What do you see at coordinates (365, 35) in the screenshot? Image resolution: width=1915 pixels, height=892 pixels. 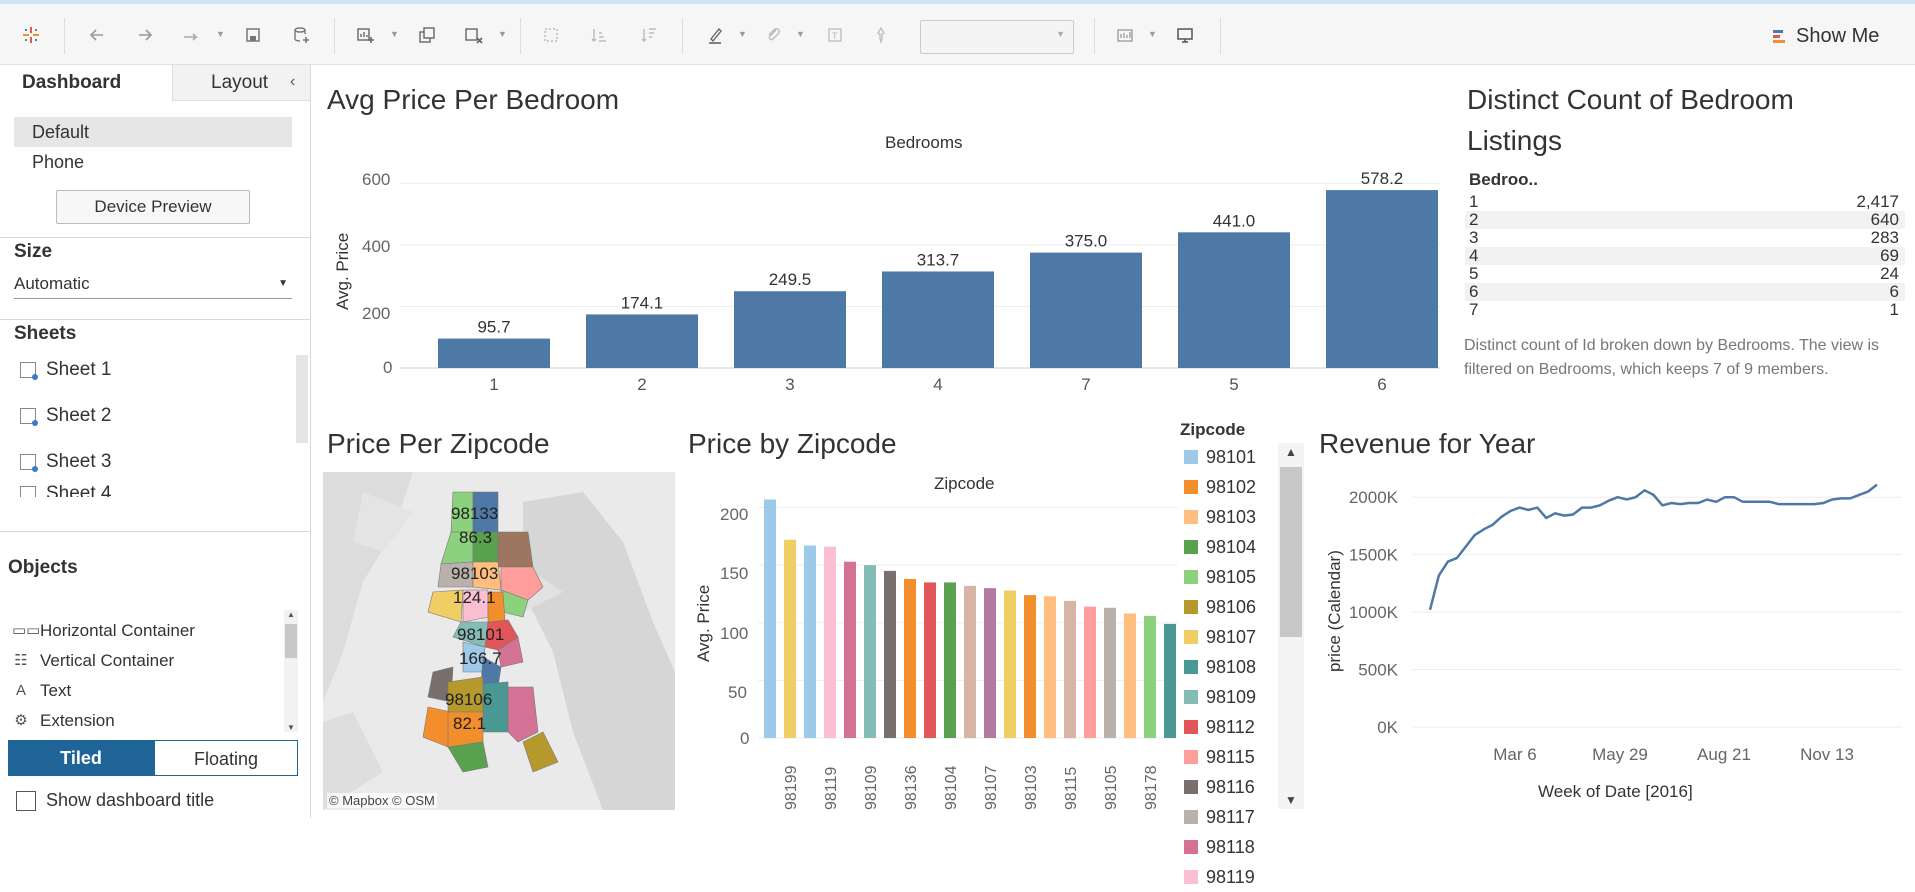 I see `new-worksheet-icon` at bounding box center [365, 35].